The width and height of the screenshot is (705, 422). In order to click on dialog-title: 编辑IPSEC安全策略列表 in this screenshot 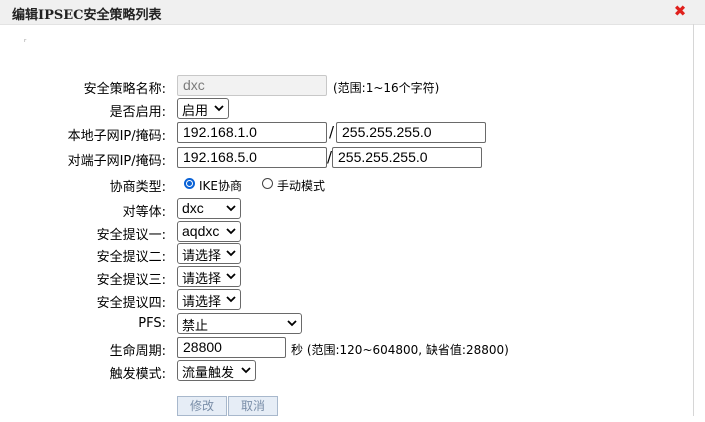, I will do `click(87, 15)`.